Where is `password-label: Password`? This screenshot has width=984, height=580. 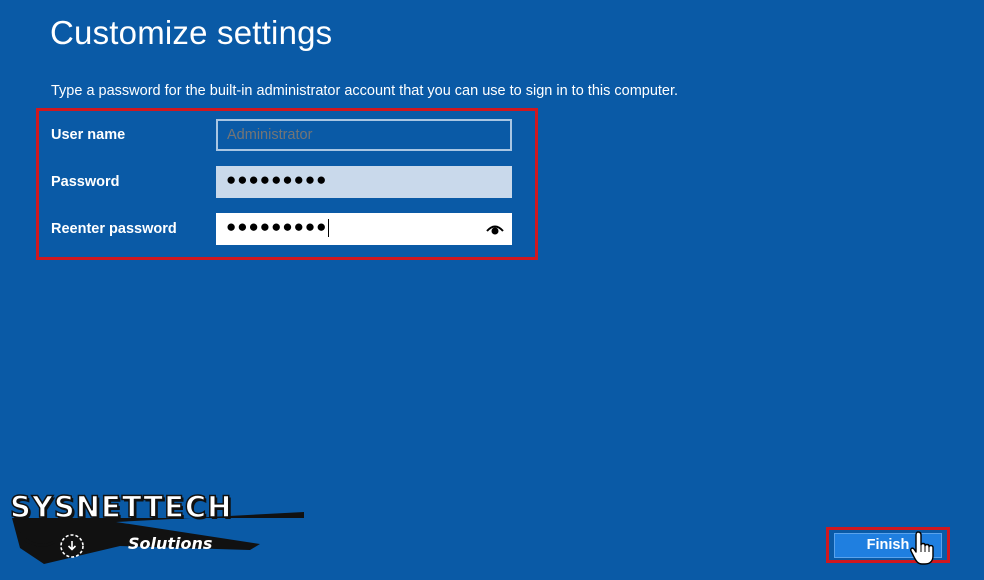 password-label: Password is located at coordinates (85, 182).